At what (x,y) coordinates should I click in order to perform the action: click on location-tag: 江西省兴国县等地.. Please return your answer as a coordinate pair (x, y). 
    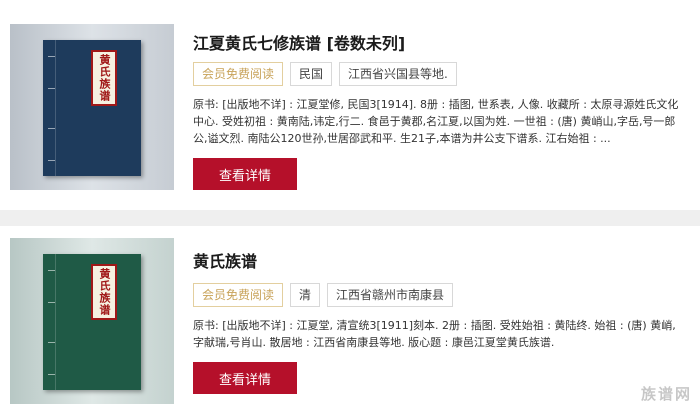
    Looking at the image, I should click on (398, 74).